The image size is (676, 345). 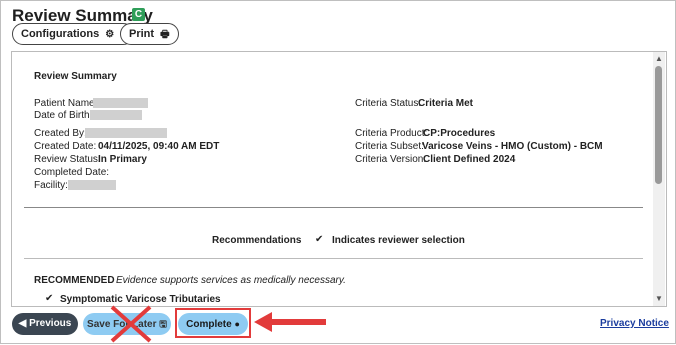 What do you see at coordinates (163, 324) in the screenshot?
I see `save-icon: 🖫` at bounding box center [163, 324].